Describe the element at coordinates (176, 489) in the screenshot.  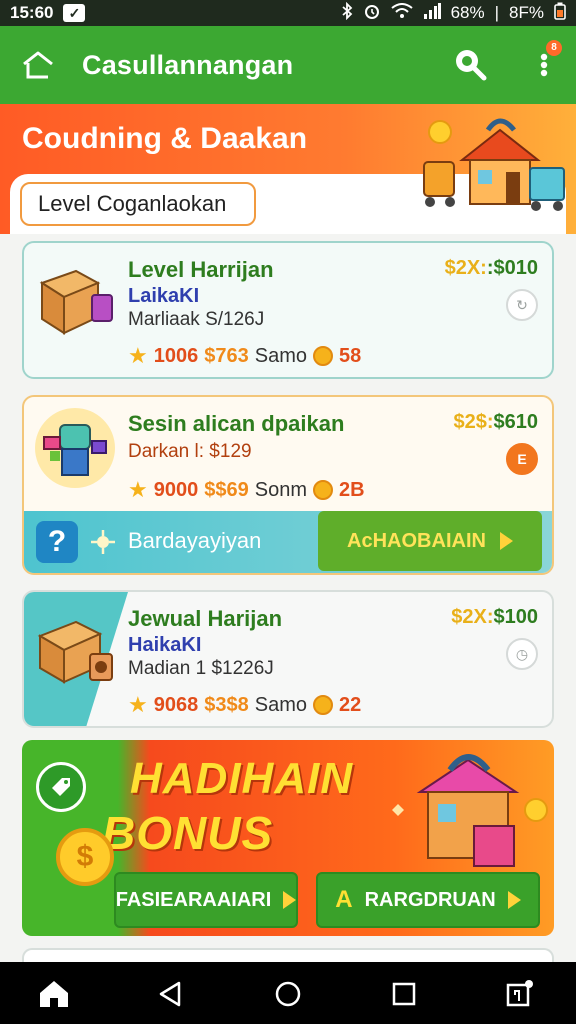
I see `stat-number: 9000` at that location.